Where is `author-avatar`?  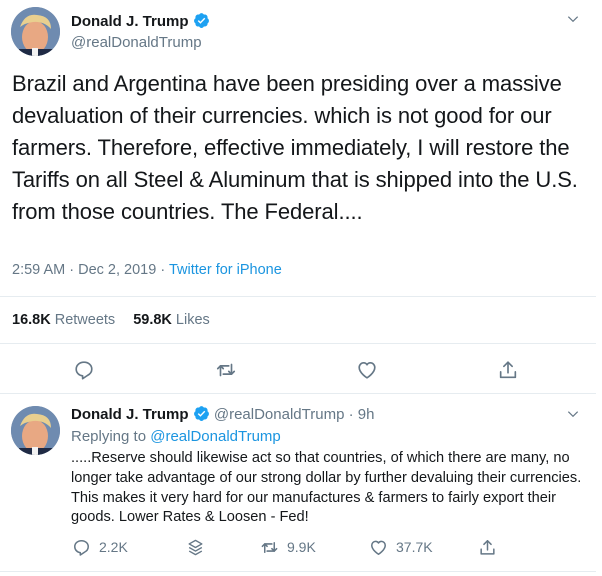 author-avatar is located at coordinates (35, 31).